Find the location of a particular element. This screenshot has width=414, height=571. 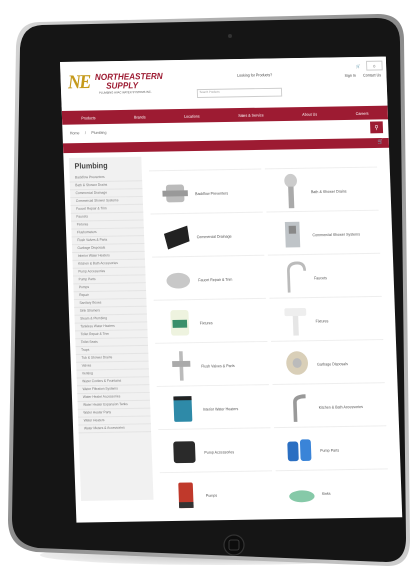

user-links: Sign In Contact Us is located at coordinates (363, 75).